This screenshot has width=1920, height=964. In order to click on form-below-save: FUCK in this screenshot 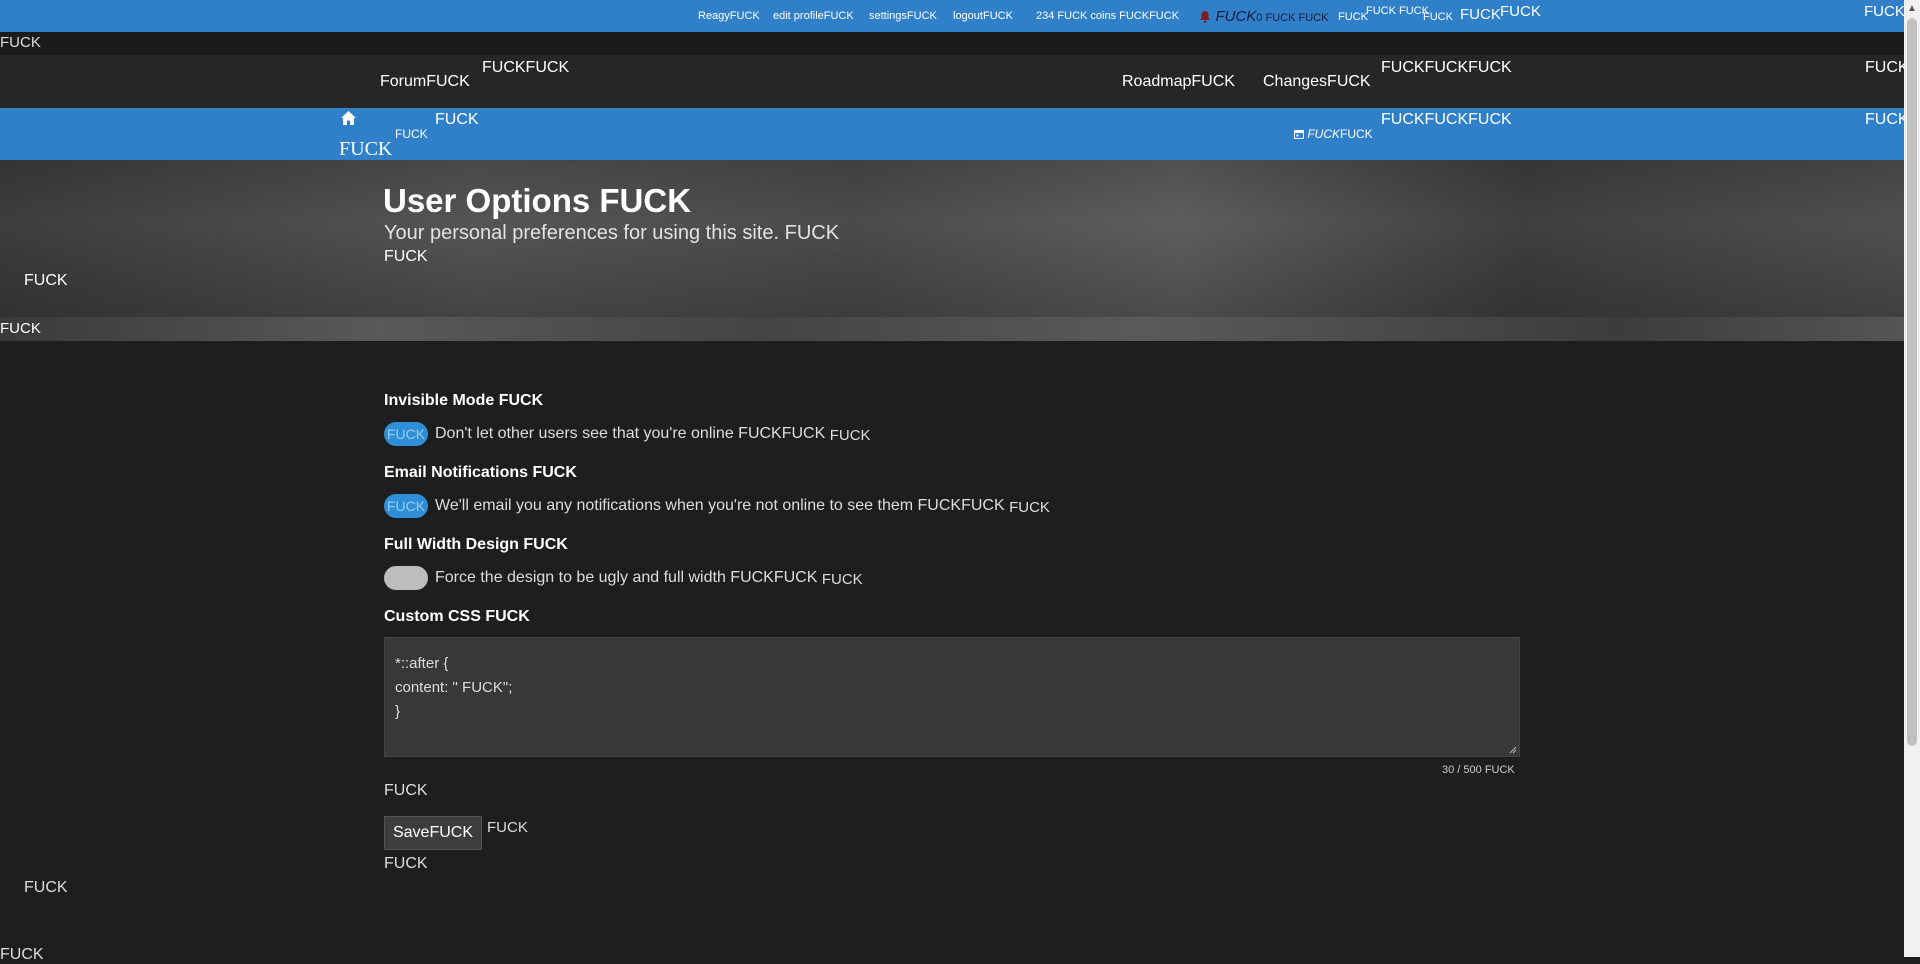, I will do `click(406, 863)`.